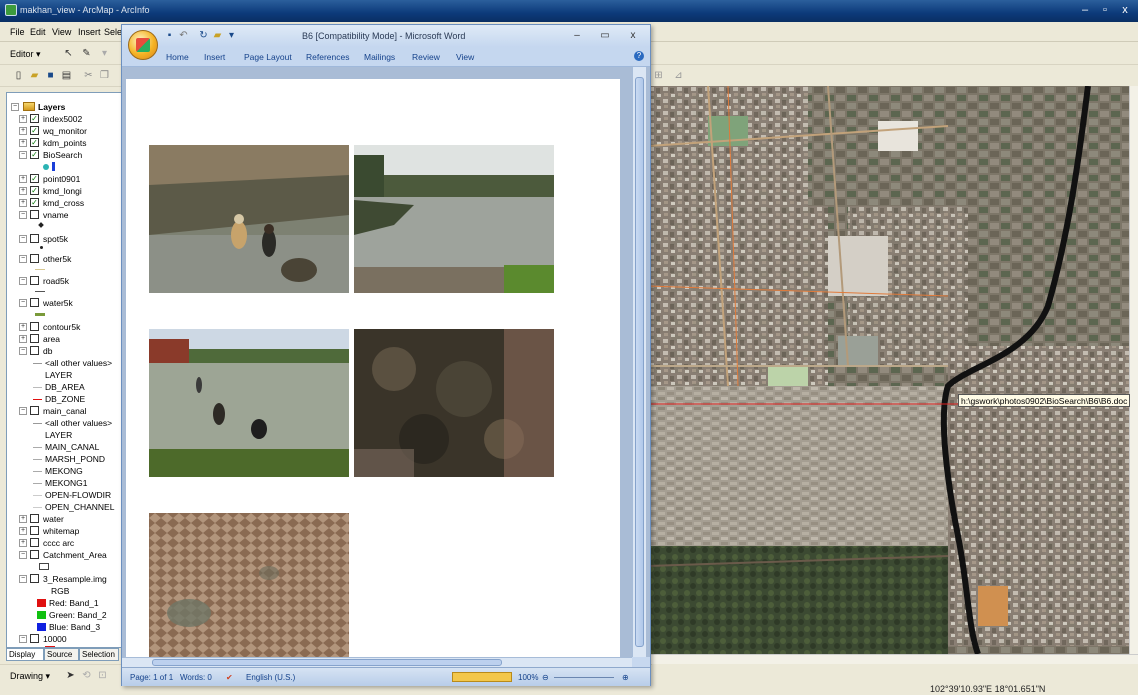 The width and height of the screenshot is (1138, 695). Describe the element at coordinates (72, 259) in the screenshot. I see `toc-layer: − other5k` at that location.